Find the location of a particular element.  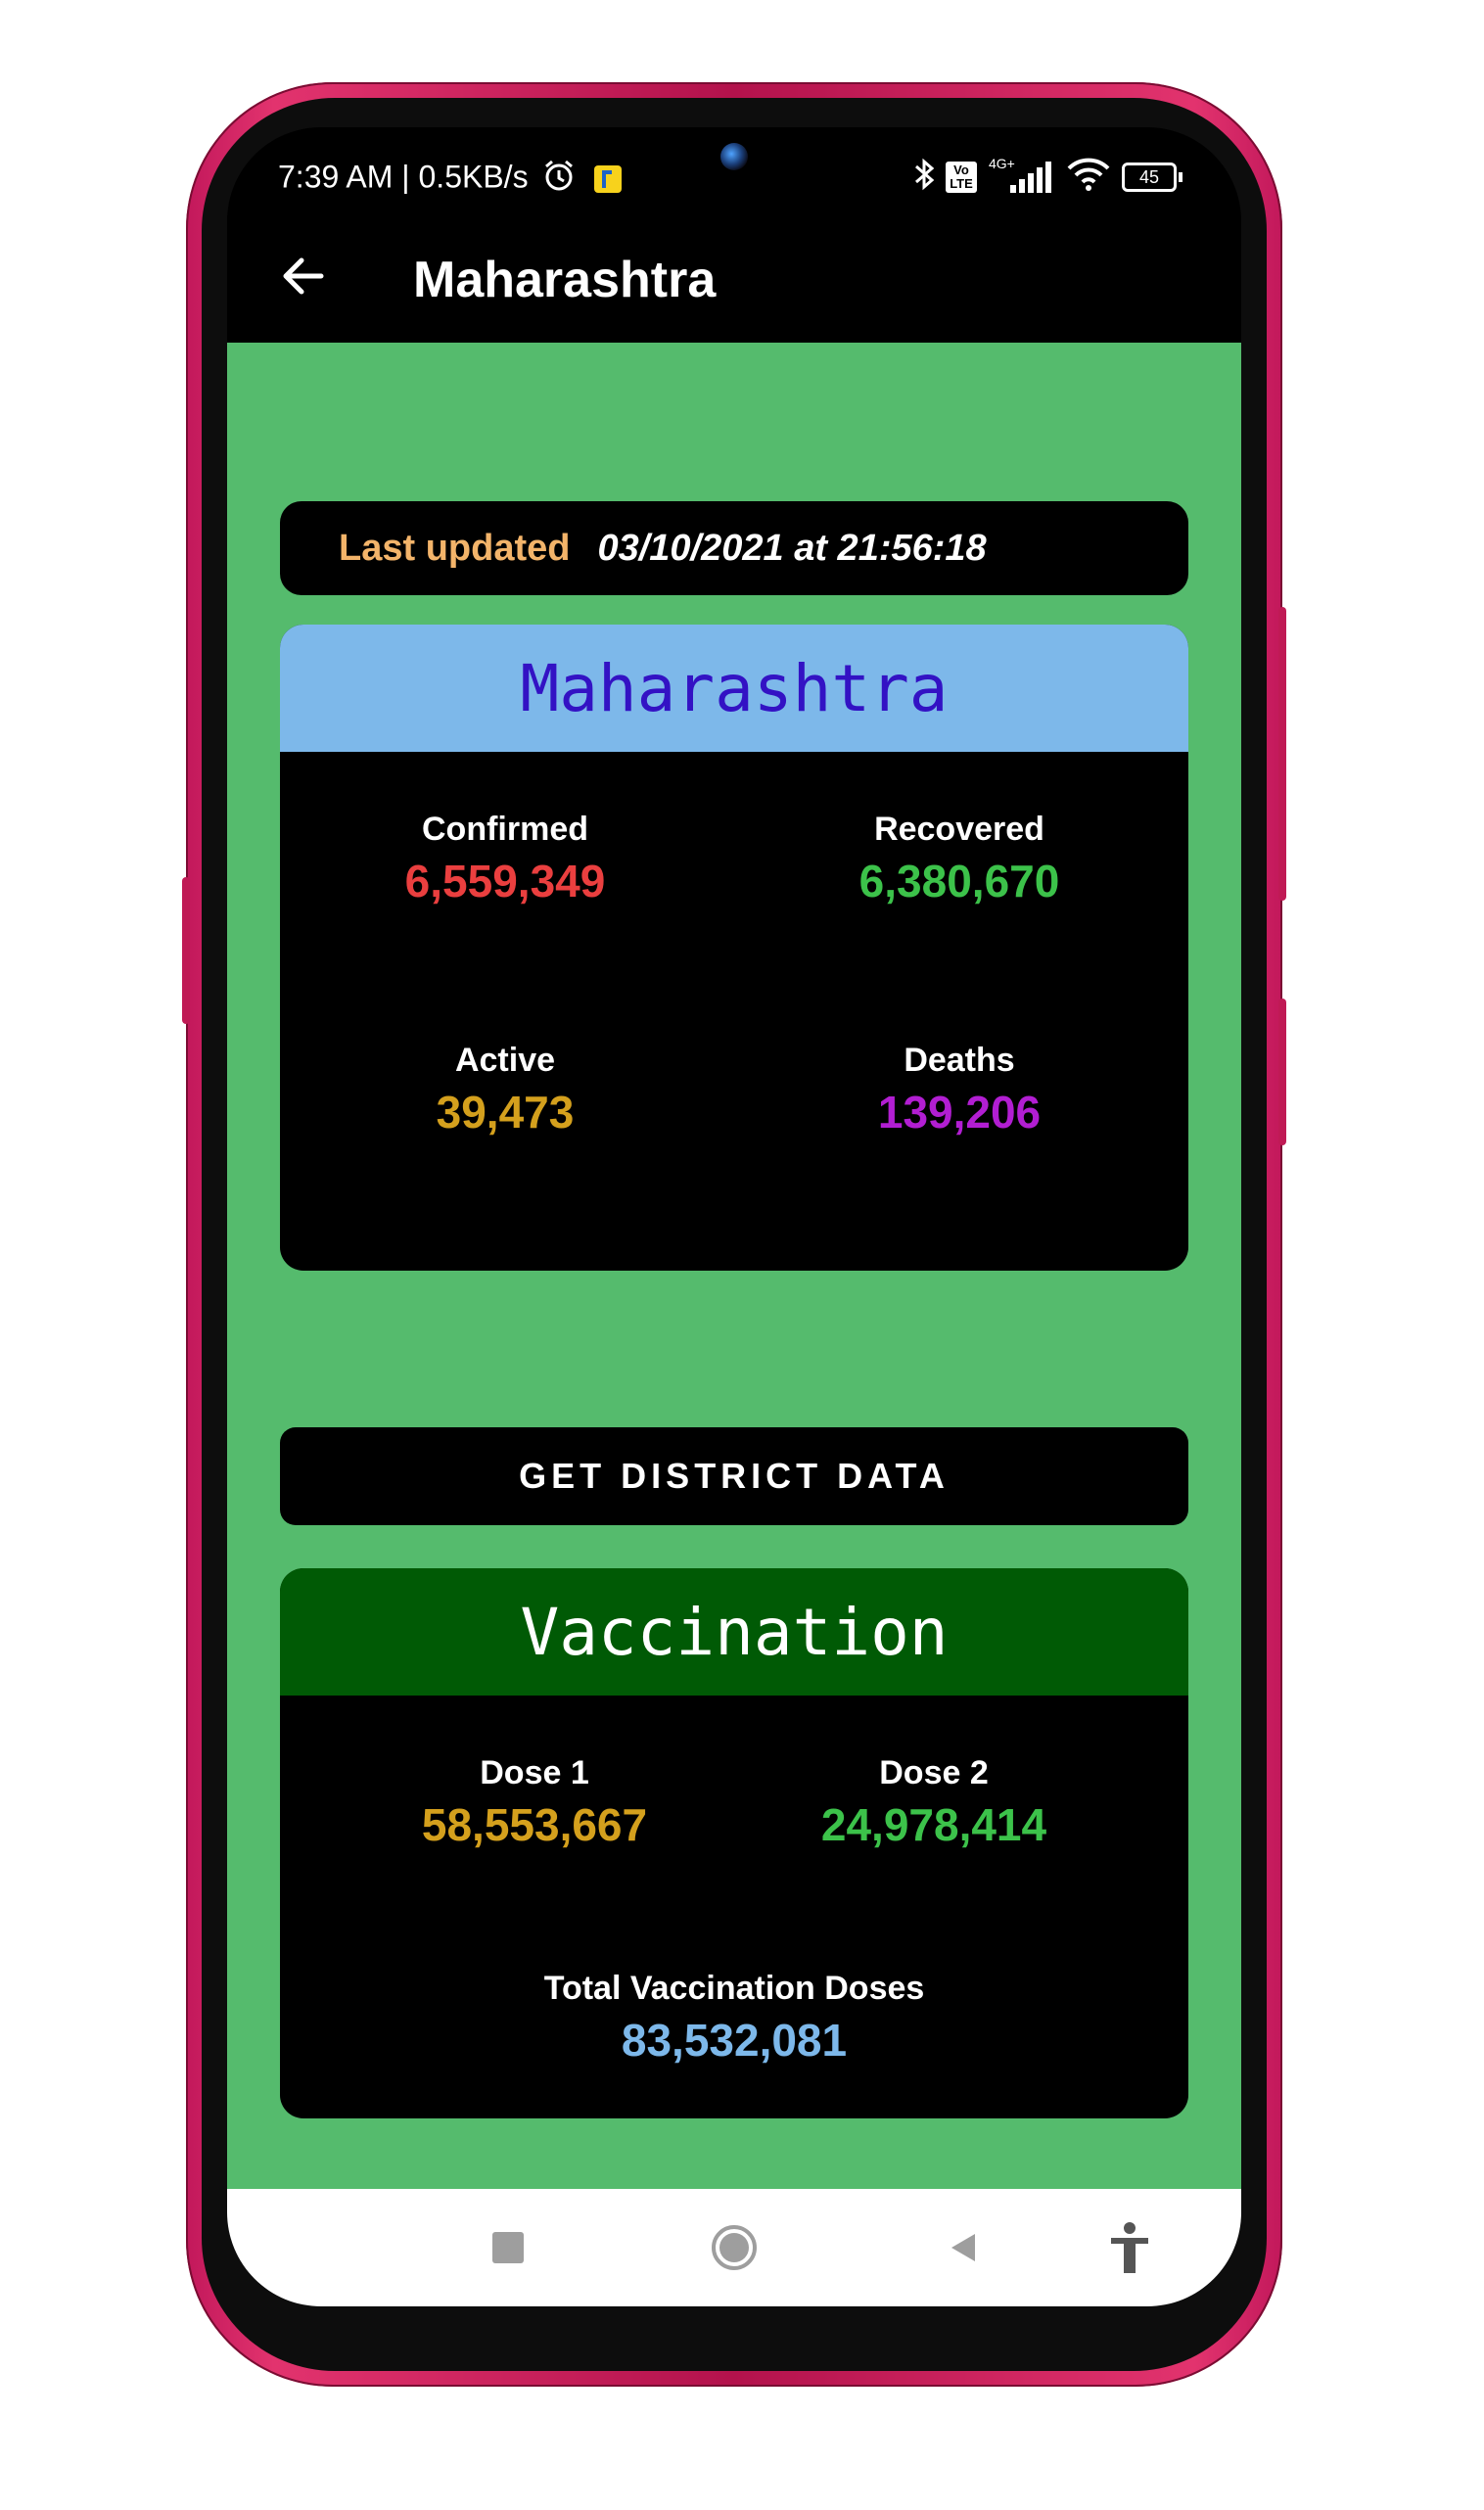

bluetooth-icon is located at coordinates (924, 177).